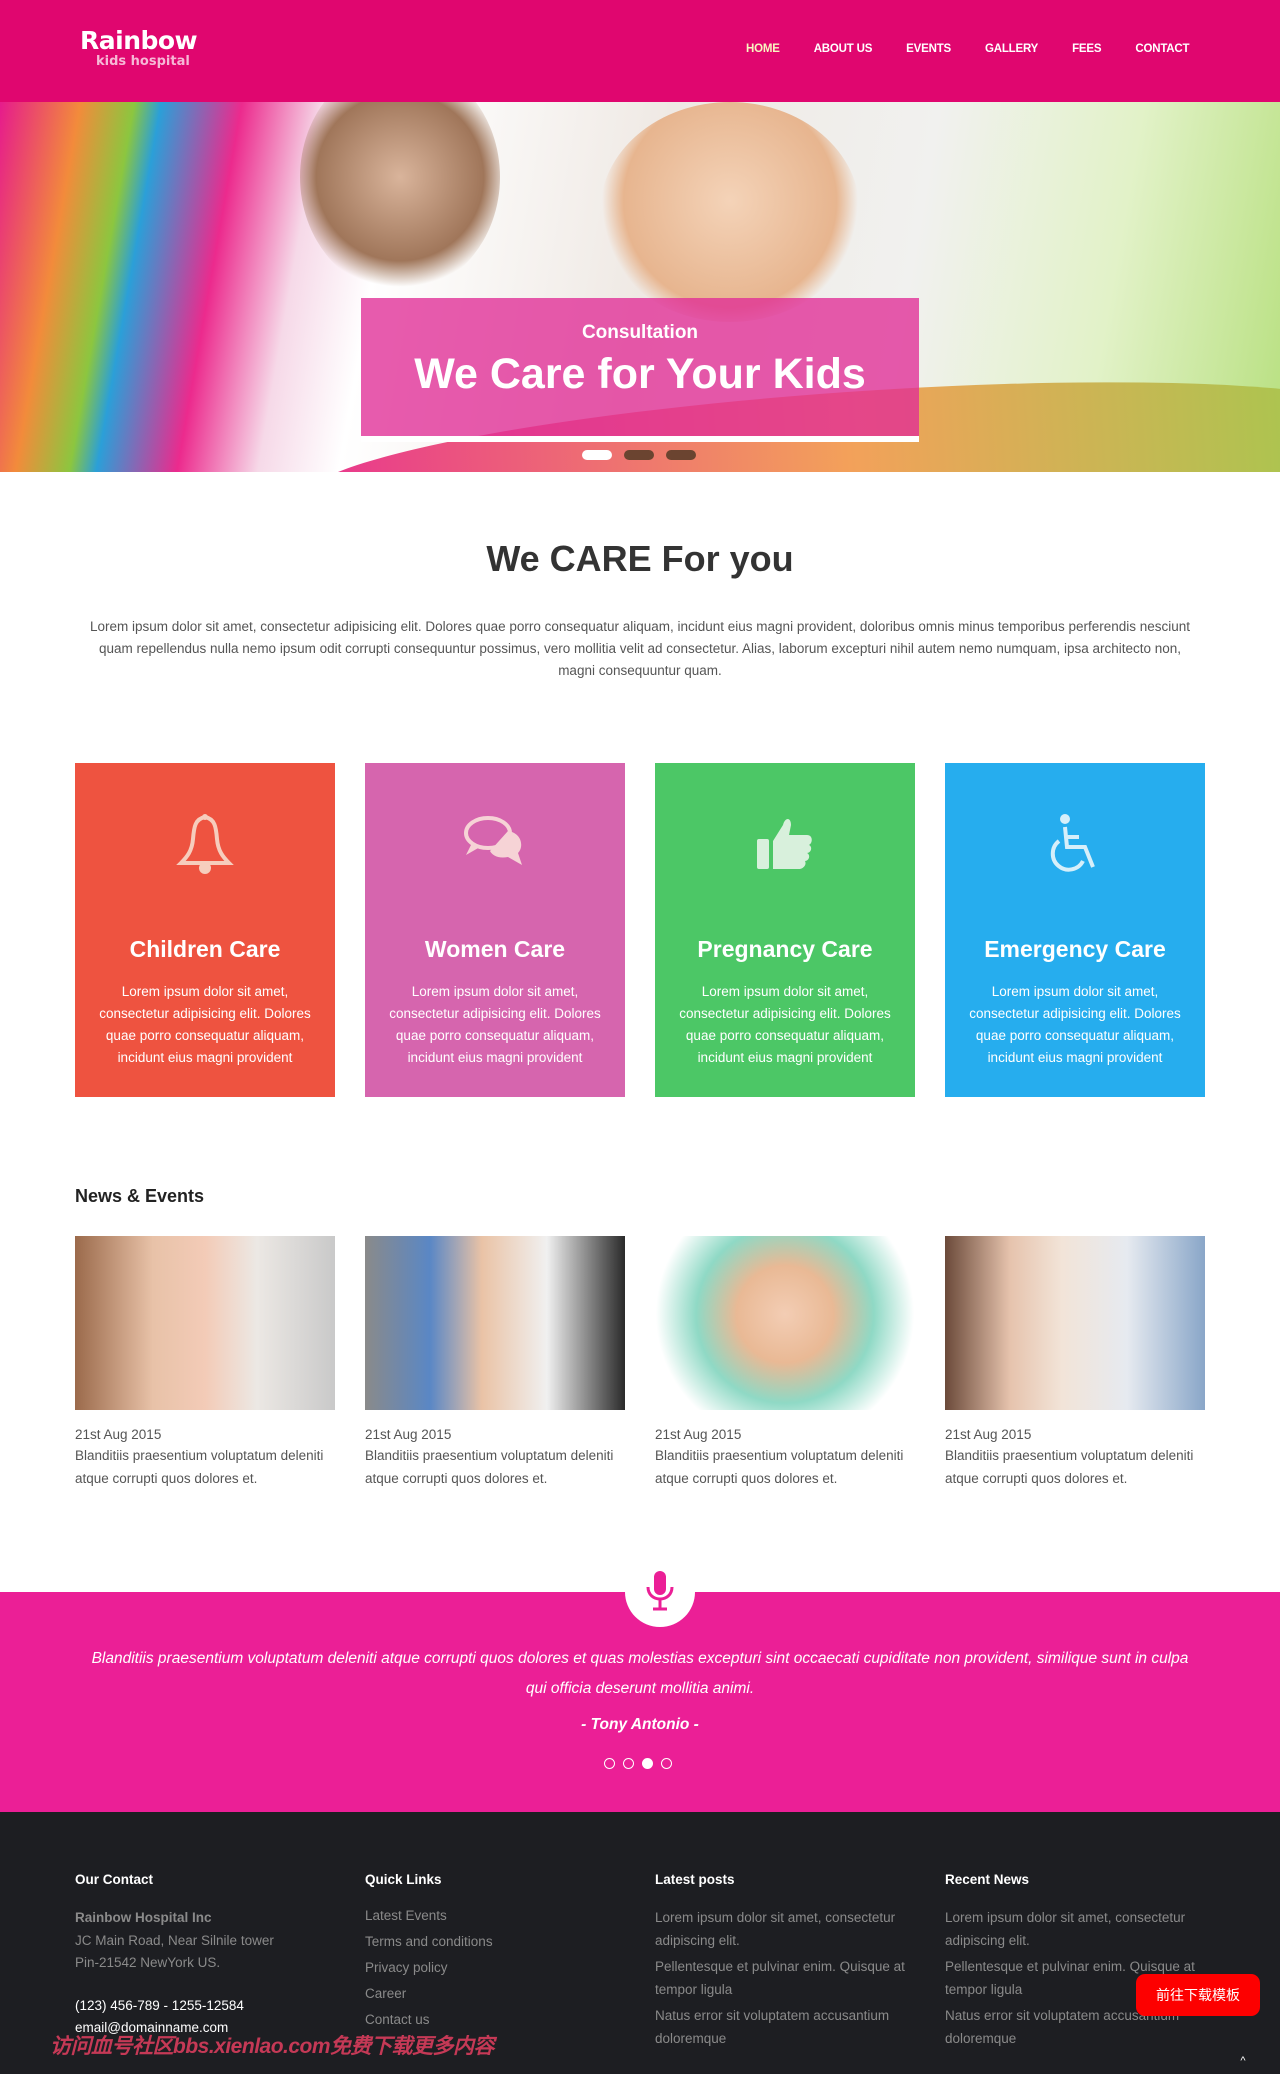  What do you see at coordinates (640, 374) in the screenshot?
I see `hero-title: We Care for Your Kids` at bounding box center [640, 374].